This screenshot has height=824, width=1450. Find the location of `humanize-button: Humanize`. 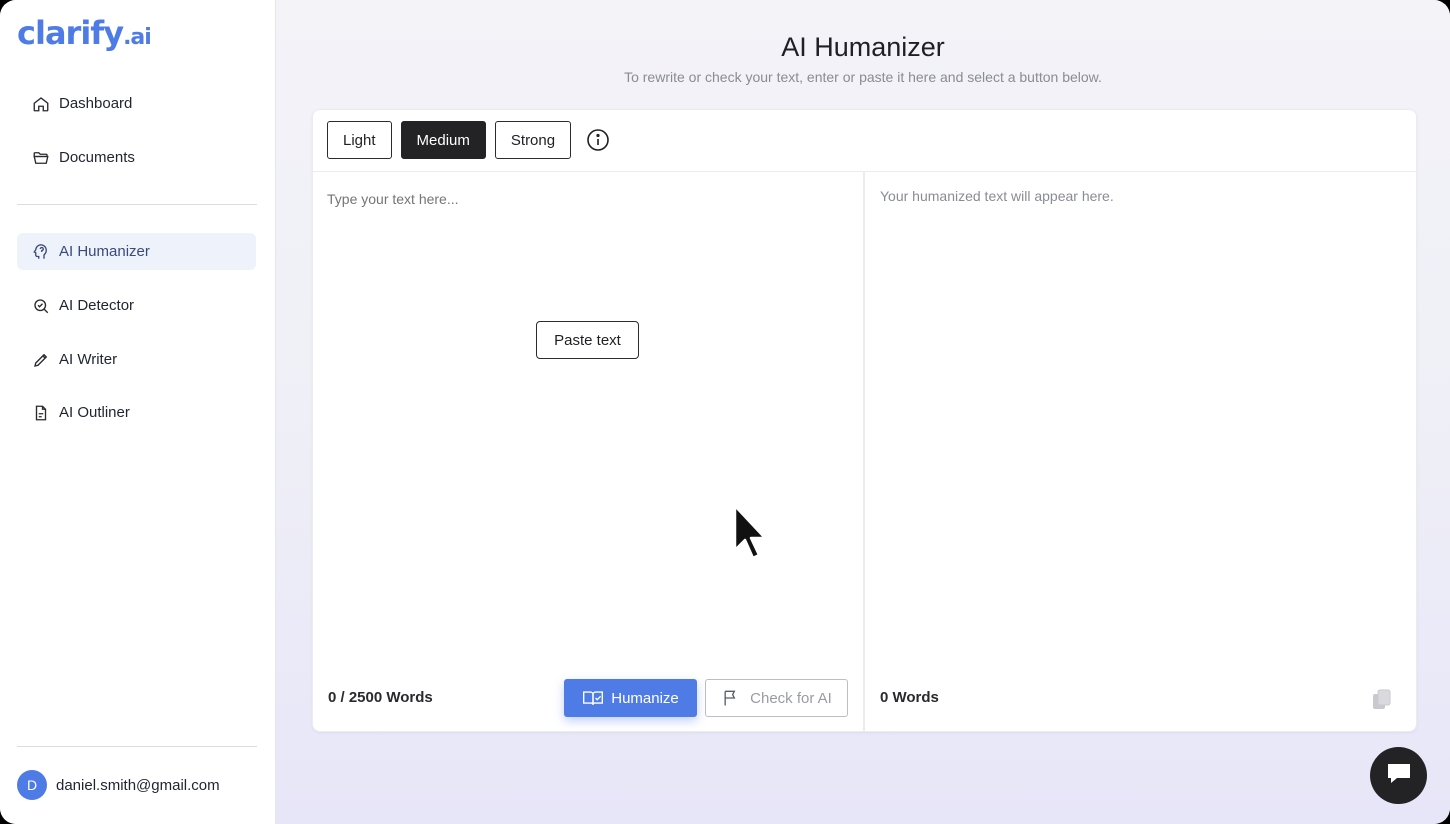

humanize-button: Humanize is located at coordinates (630, 698).